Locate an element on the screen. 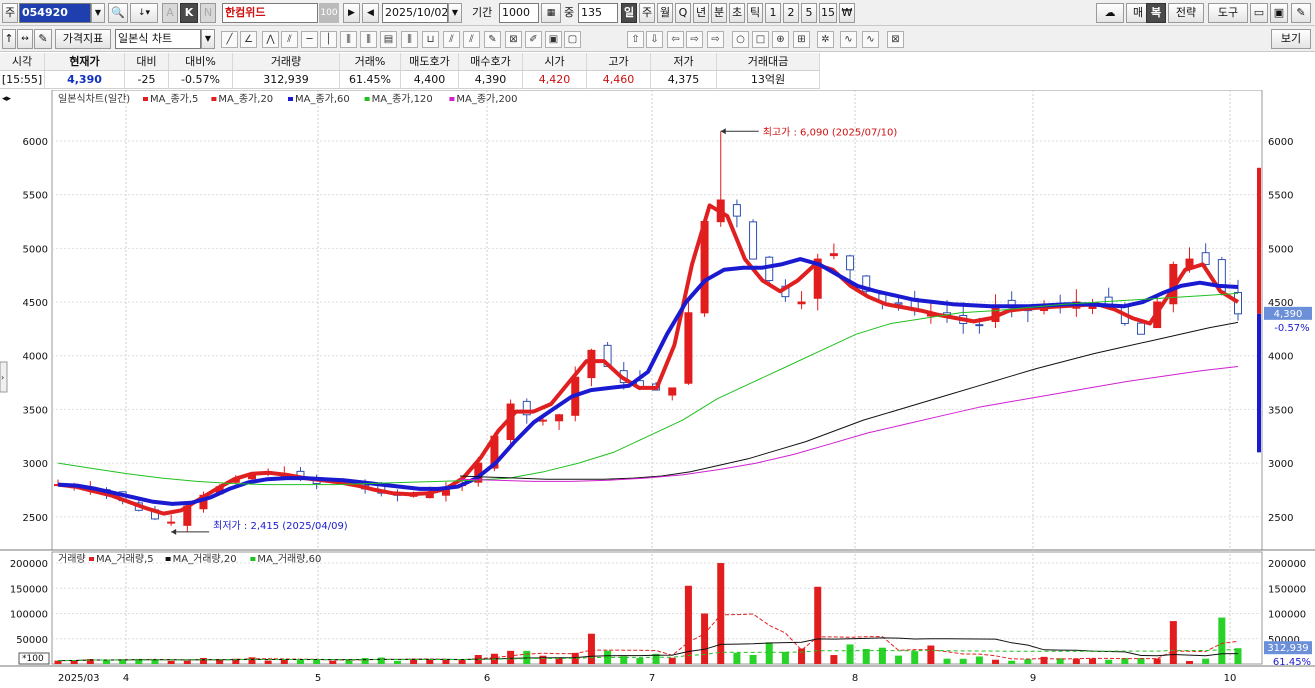 This screenshot has height=688, width=1315. wrench-icon: ✎ is located at coordinates (1301, 13).